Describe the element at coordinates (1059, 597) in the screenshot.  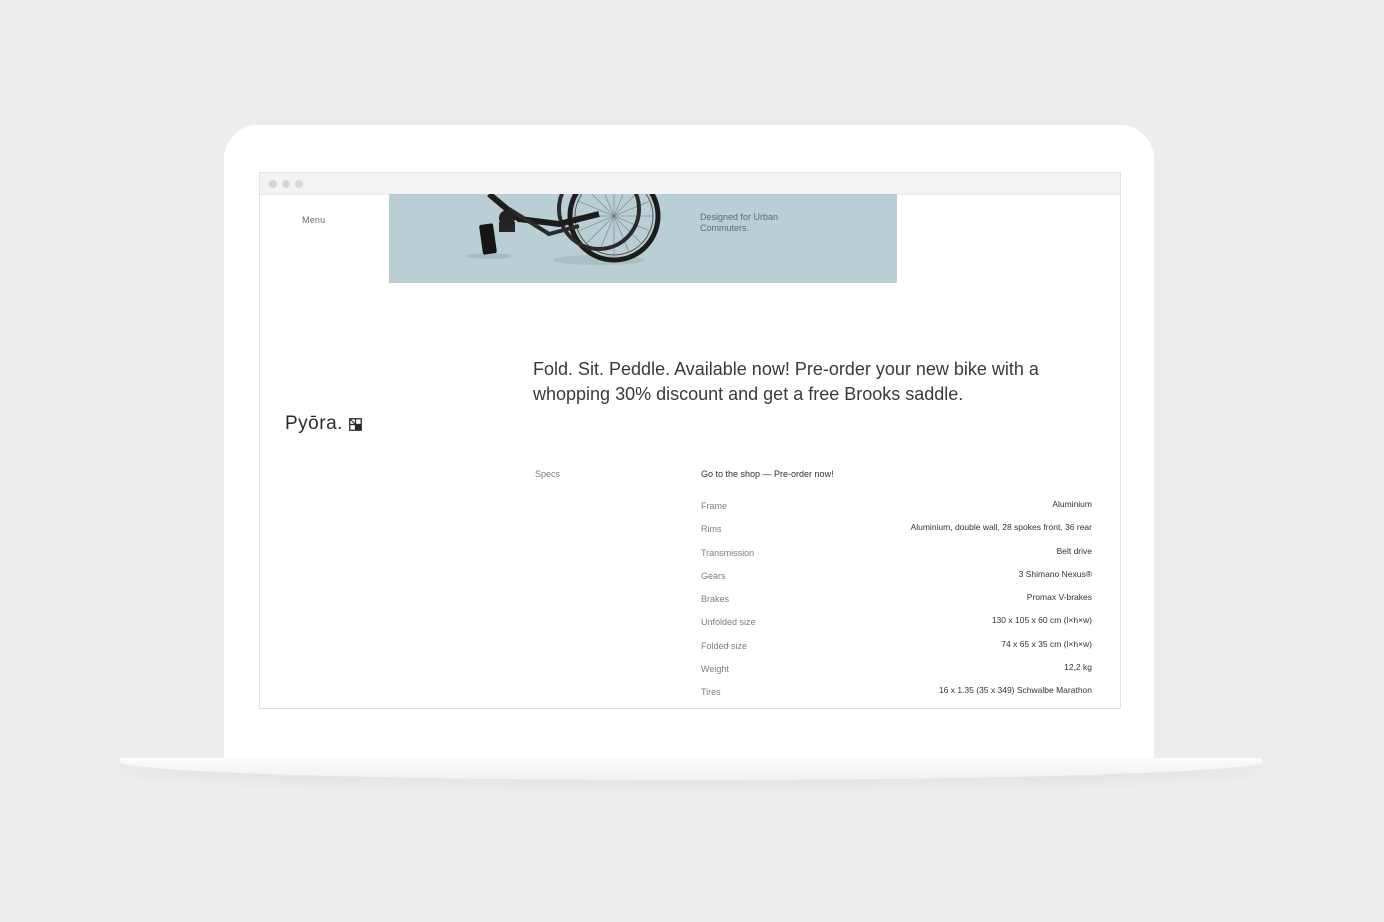
I see `spec-value: Promax V-brakes` at that location.